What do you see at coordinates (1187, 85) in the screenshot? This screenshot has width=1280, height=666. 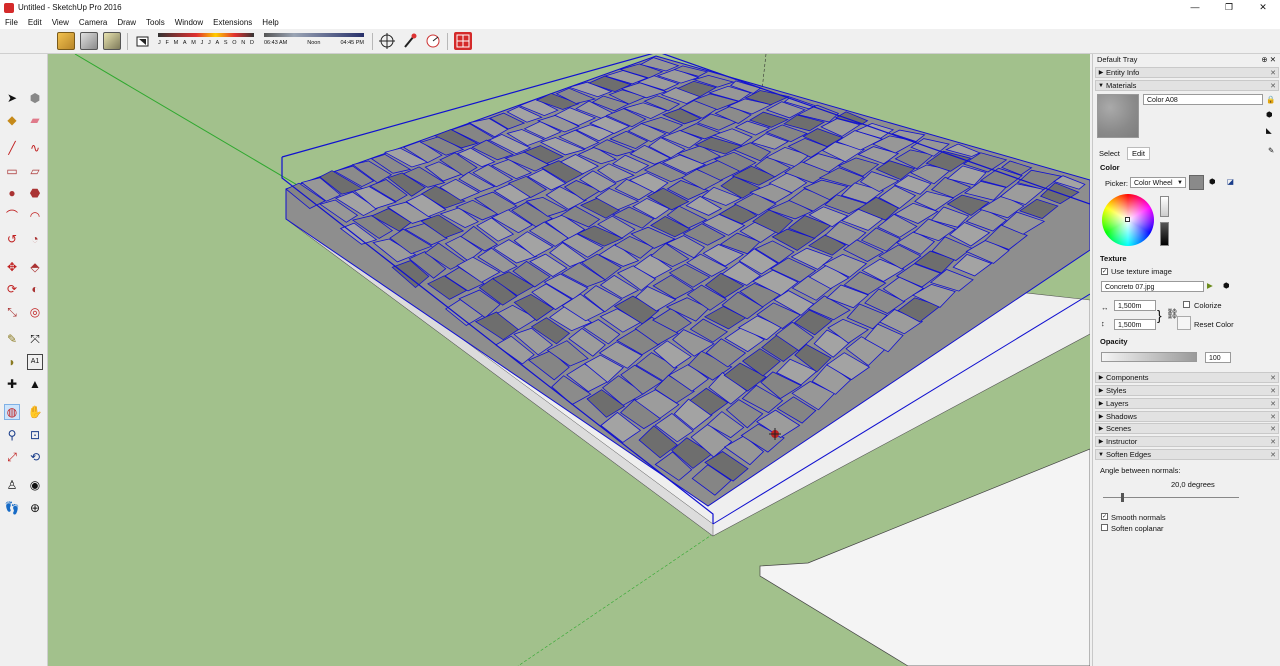 I see `panel-materials: ▼ Materials ✕` at bounding box center [1187, 85].